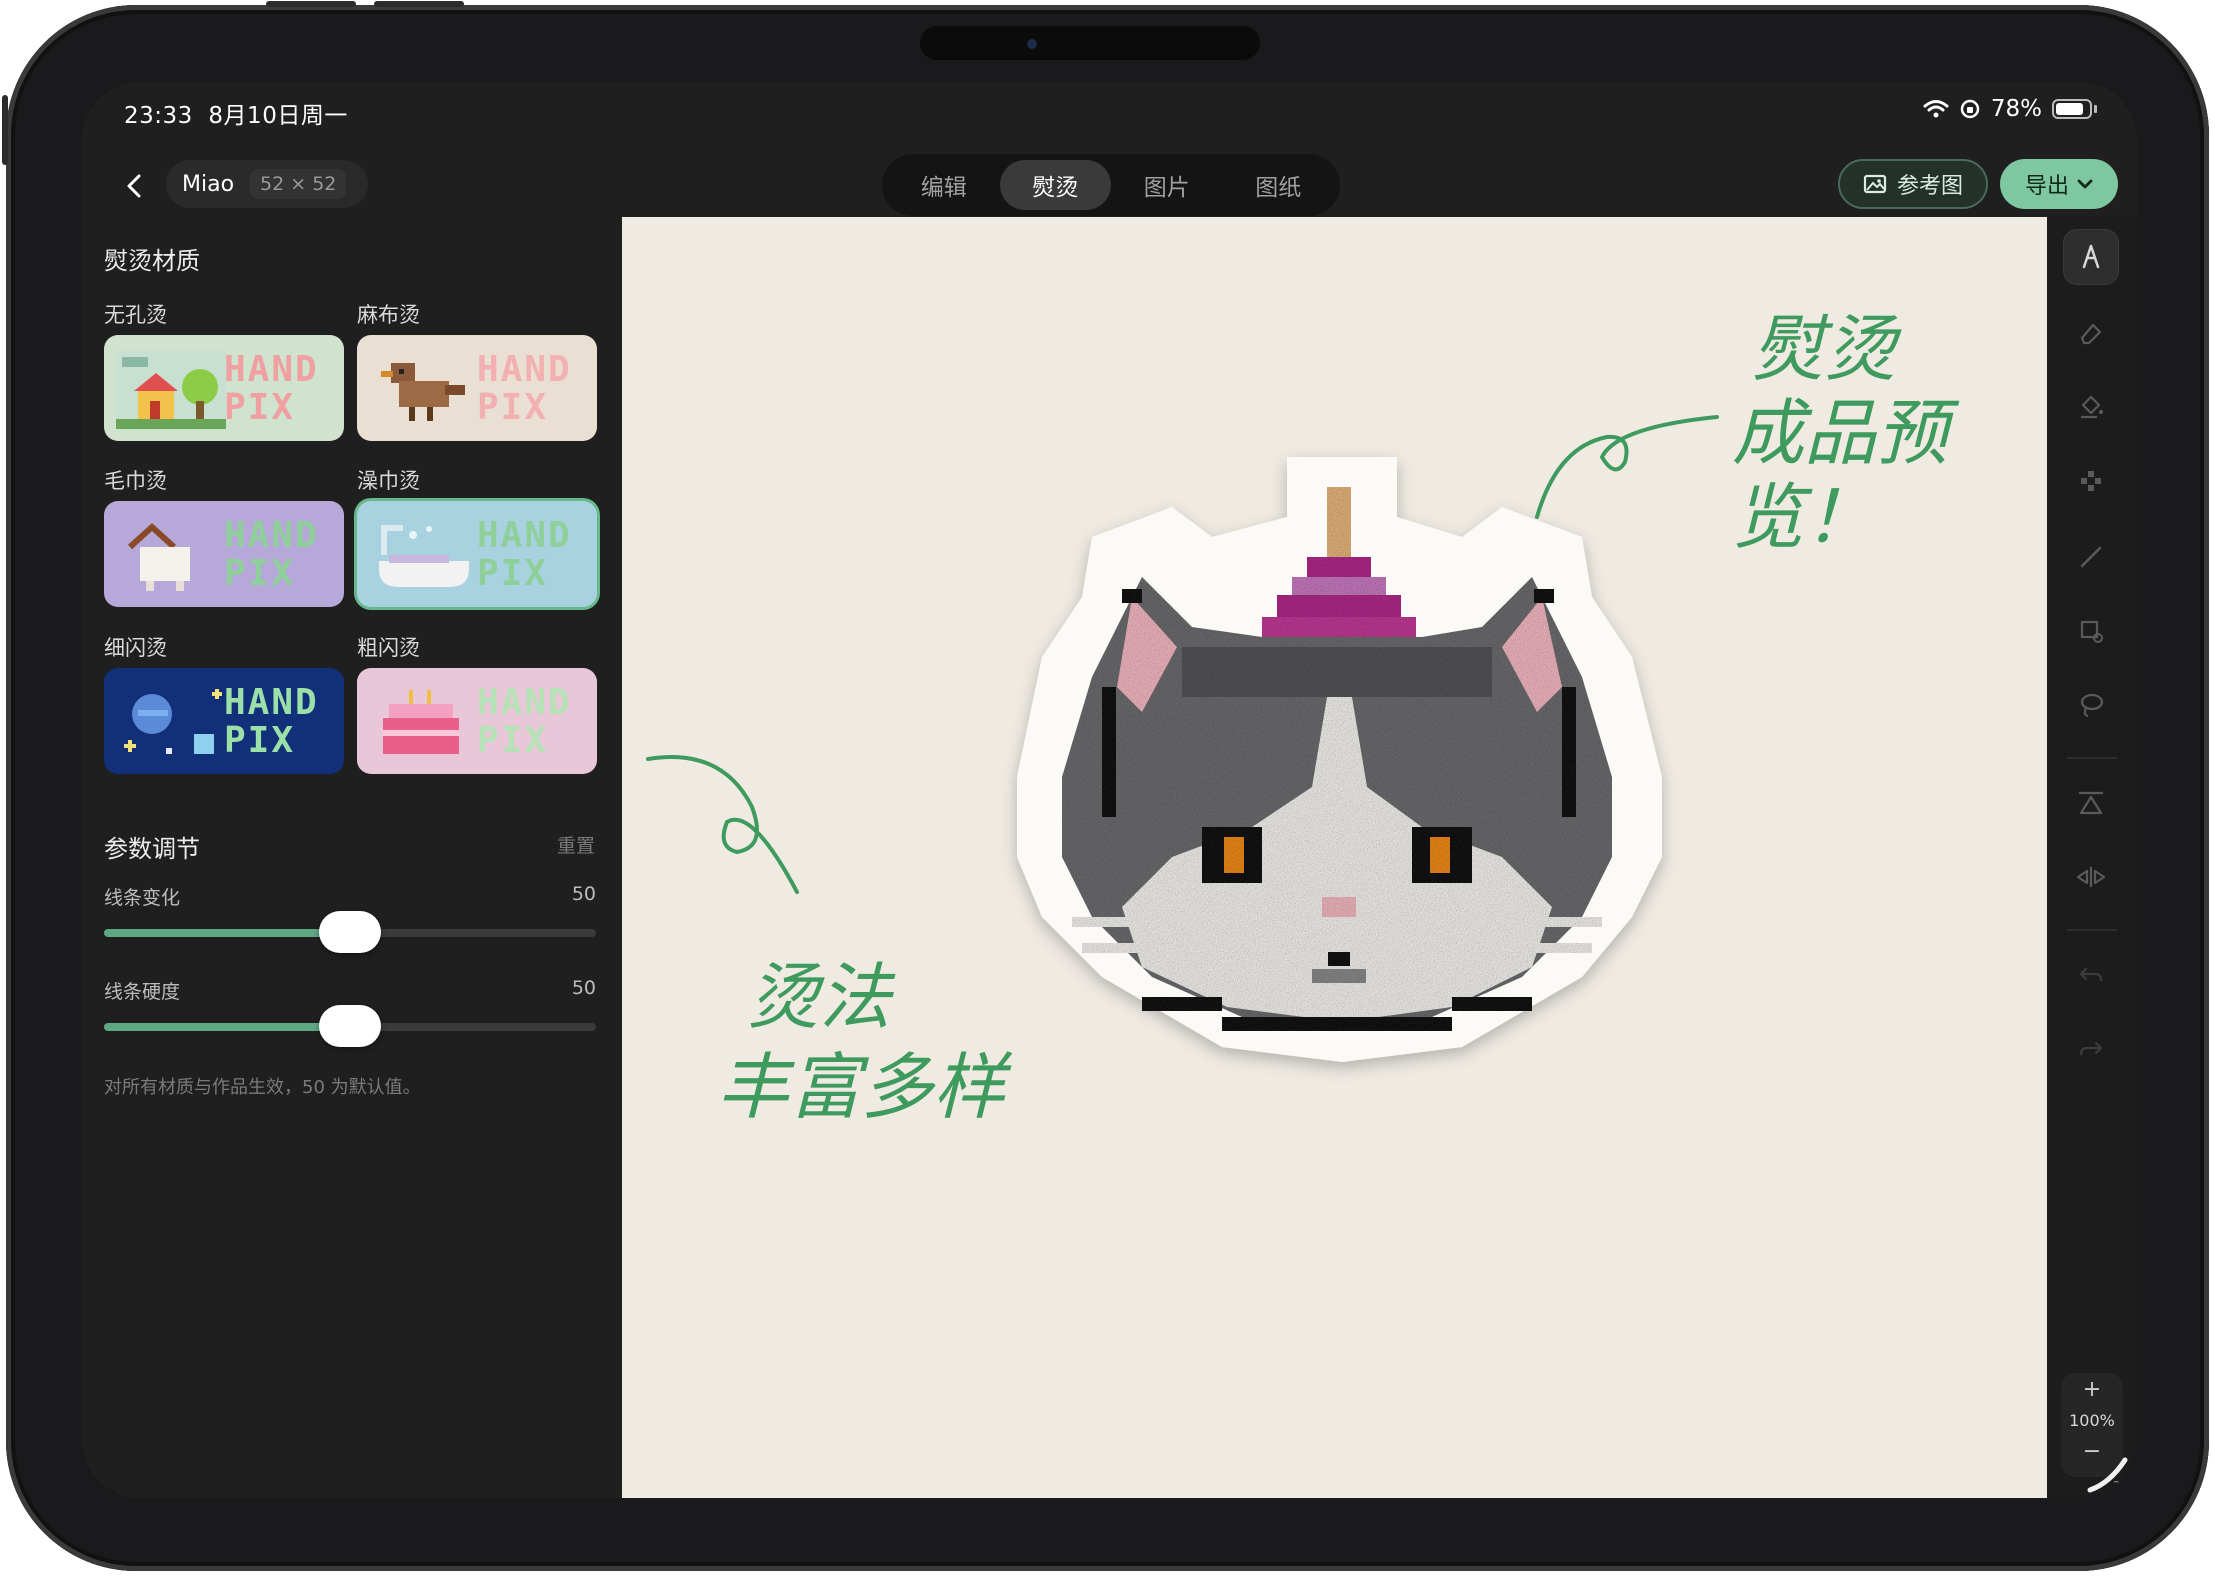 The image size is (2215, 1577). I want to click on material-label-linen: 麻布烫, so click(388, 315).